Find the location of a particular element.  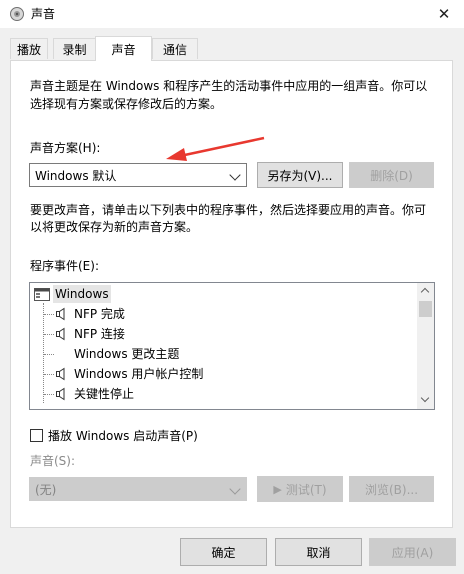

list-item-windows: Windows is located at coordinates (222, 294).